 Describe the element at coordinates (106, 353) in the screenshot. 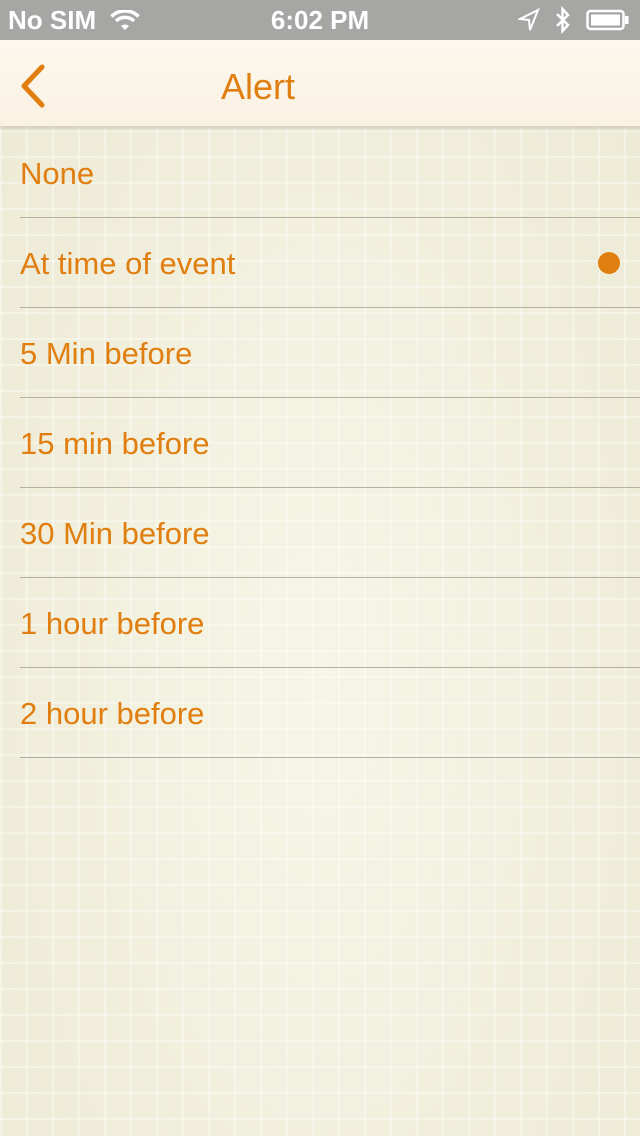

I see `list-item-label: 5 Min before` at that location.